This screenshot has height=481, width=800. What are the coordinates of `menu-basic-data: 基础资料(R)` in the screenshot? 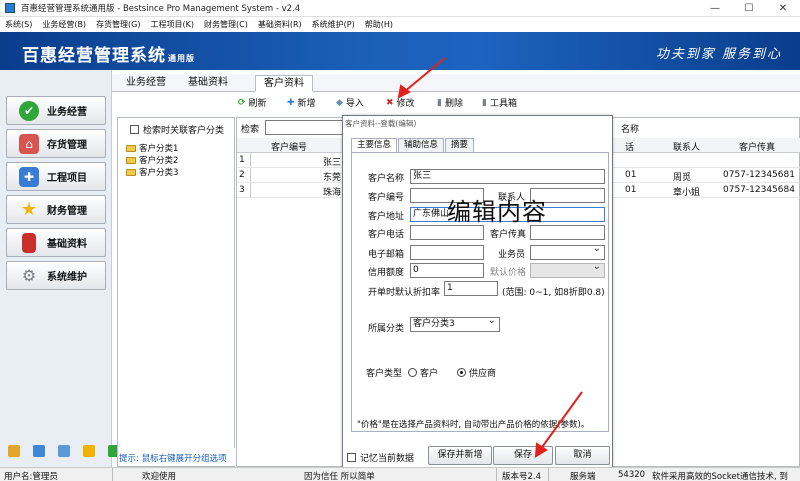 It's located at (280, 24).